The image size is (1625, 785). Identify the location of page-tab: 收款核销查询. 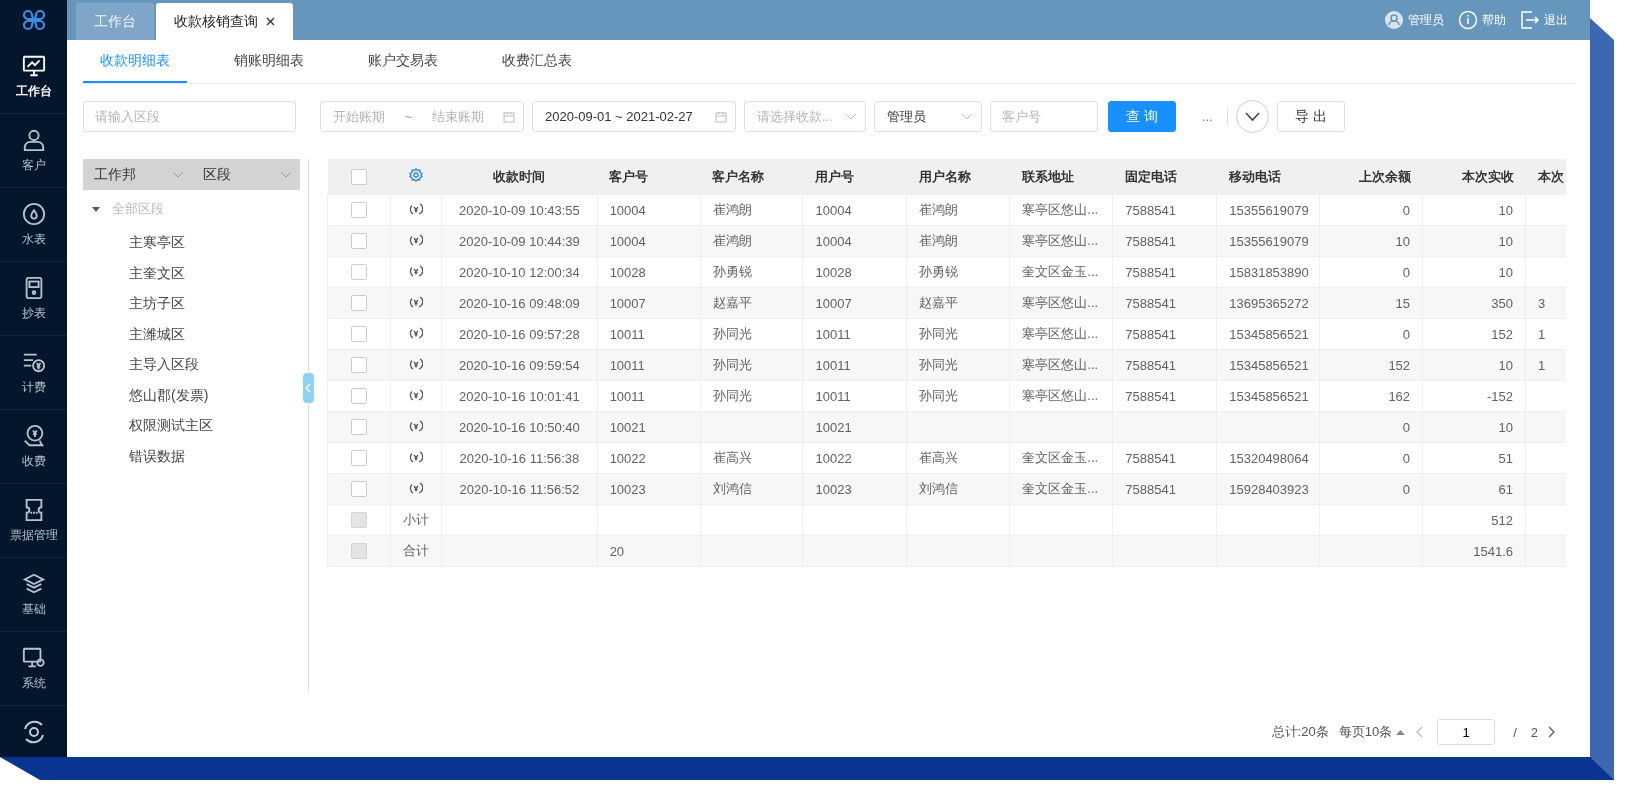
(224, 21).